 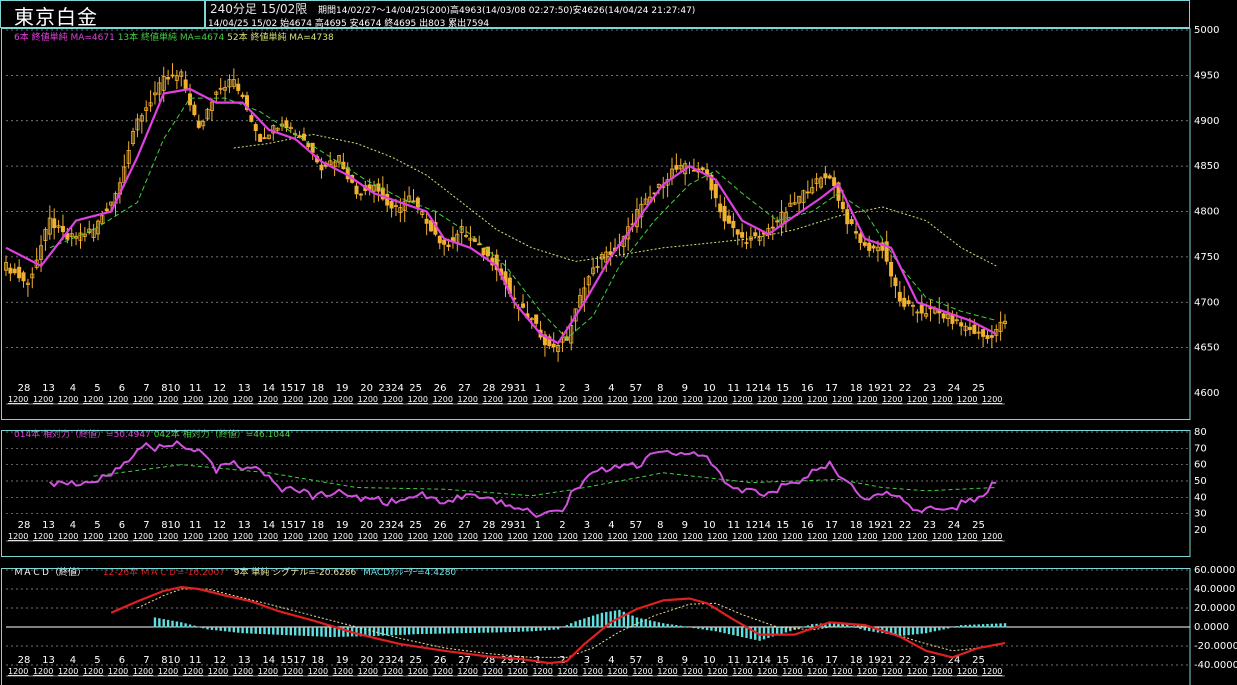 I want to click on y-tick-label: 80, so click(x=1200, y=432).